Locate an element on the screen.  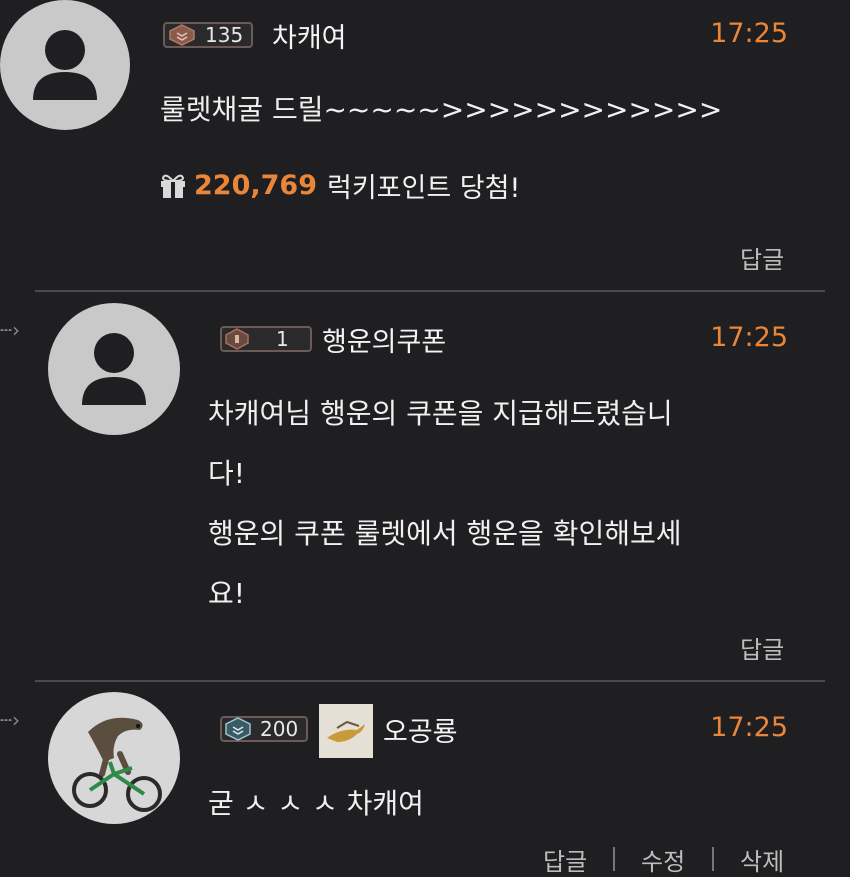
level-number: 135 is located at coordinates (224, 35).